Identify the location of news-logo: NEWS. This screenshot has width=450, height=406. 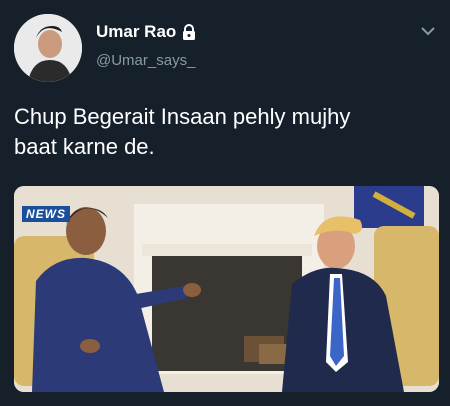
(46, 214).